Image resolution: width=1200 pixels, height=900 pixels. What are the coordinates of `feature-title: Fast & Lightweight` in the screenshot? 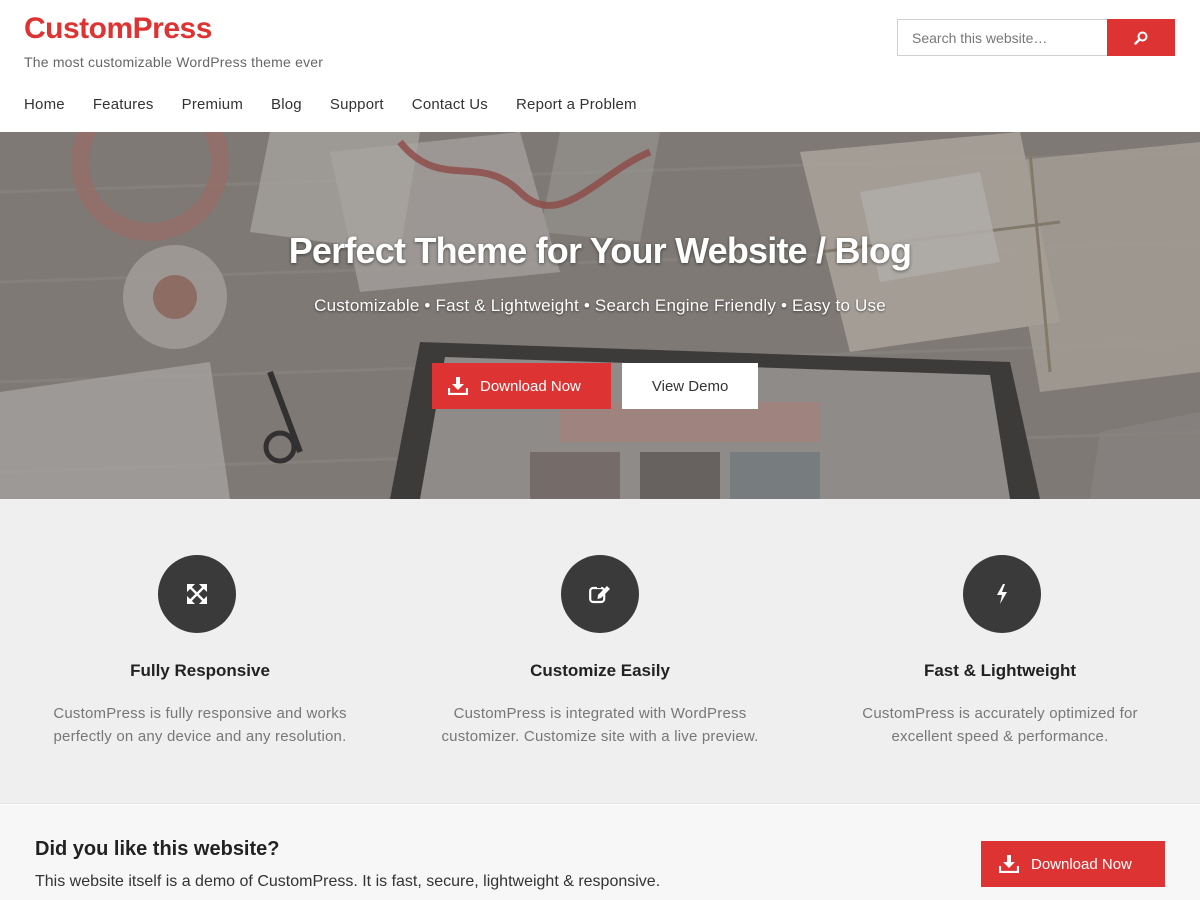 It's located at (1000, 670).